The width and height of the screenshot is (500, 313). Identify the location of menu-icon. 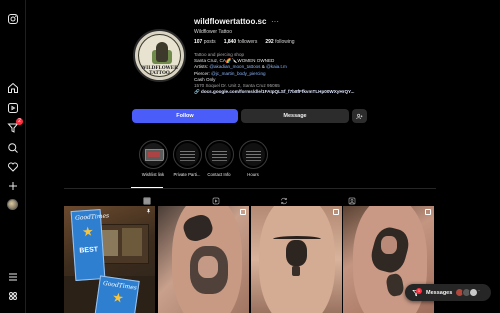
(13, 277).